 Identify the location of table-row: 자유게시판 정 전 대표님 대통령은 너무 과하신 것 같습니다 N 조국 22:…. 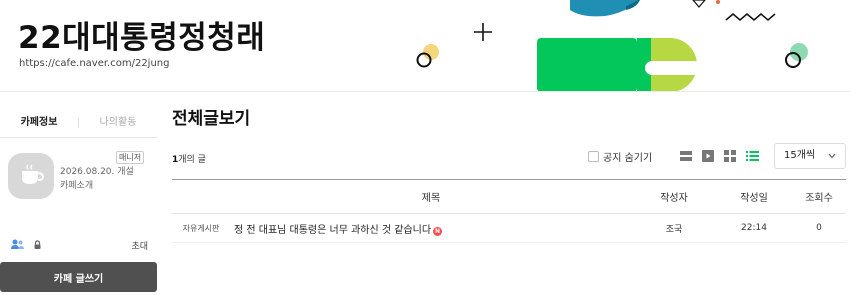
(509, 228).